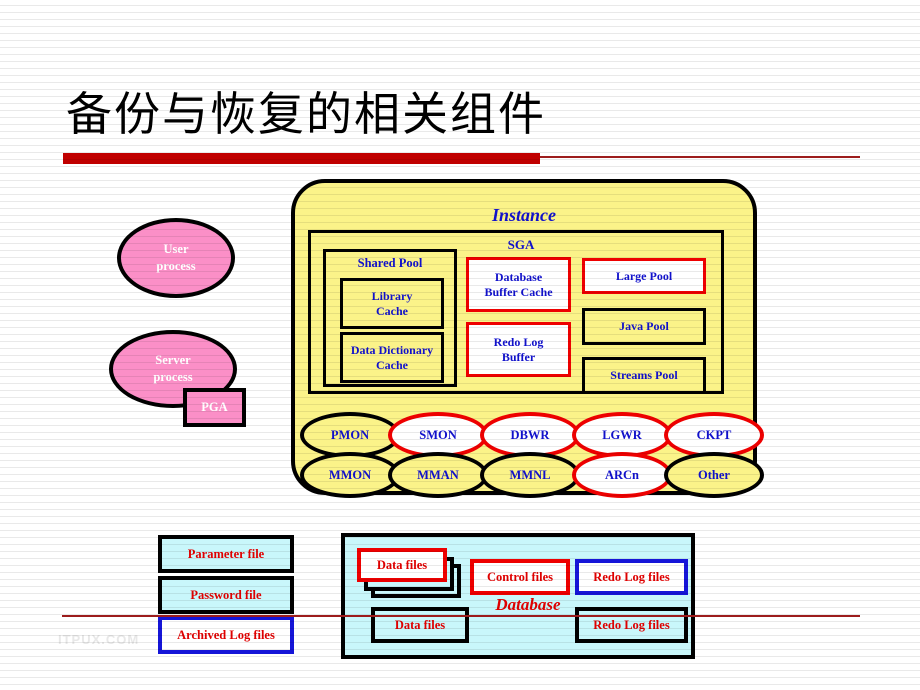  What do you see at coordinates (301, 158) in the screenshot?
I see `title-underline-thick` at bounding box center [301, 158].